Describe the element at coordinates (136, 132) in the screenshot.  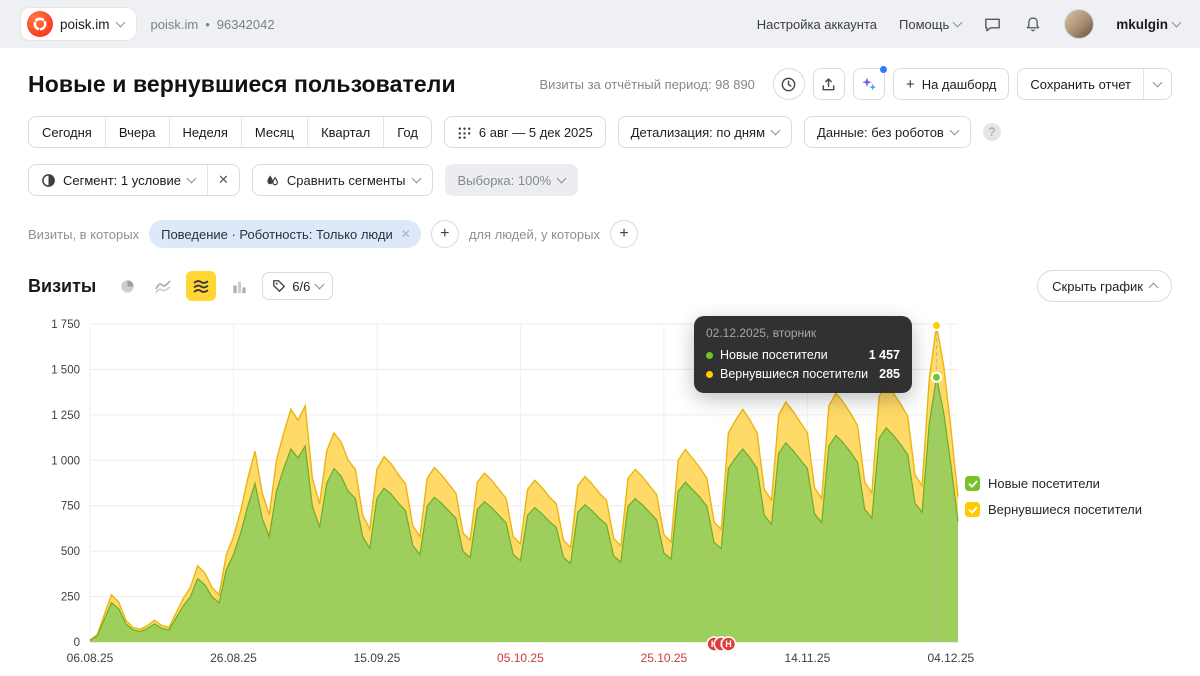
I see `period-yesterday: Вчера` at that location.